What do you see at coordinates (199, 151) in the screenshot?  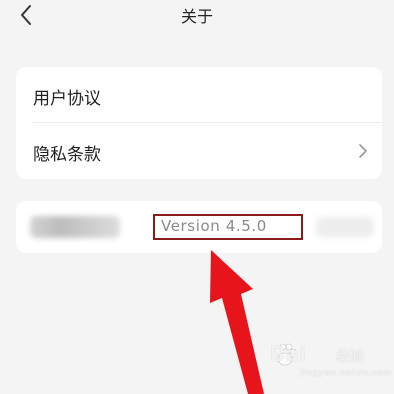 I see `menu-item-privacy-policy: 隐私条款` at bounding box center [199, 151].